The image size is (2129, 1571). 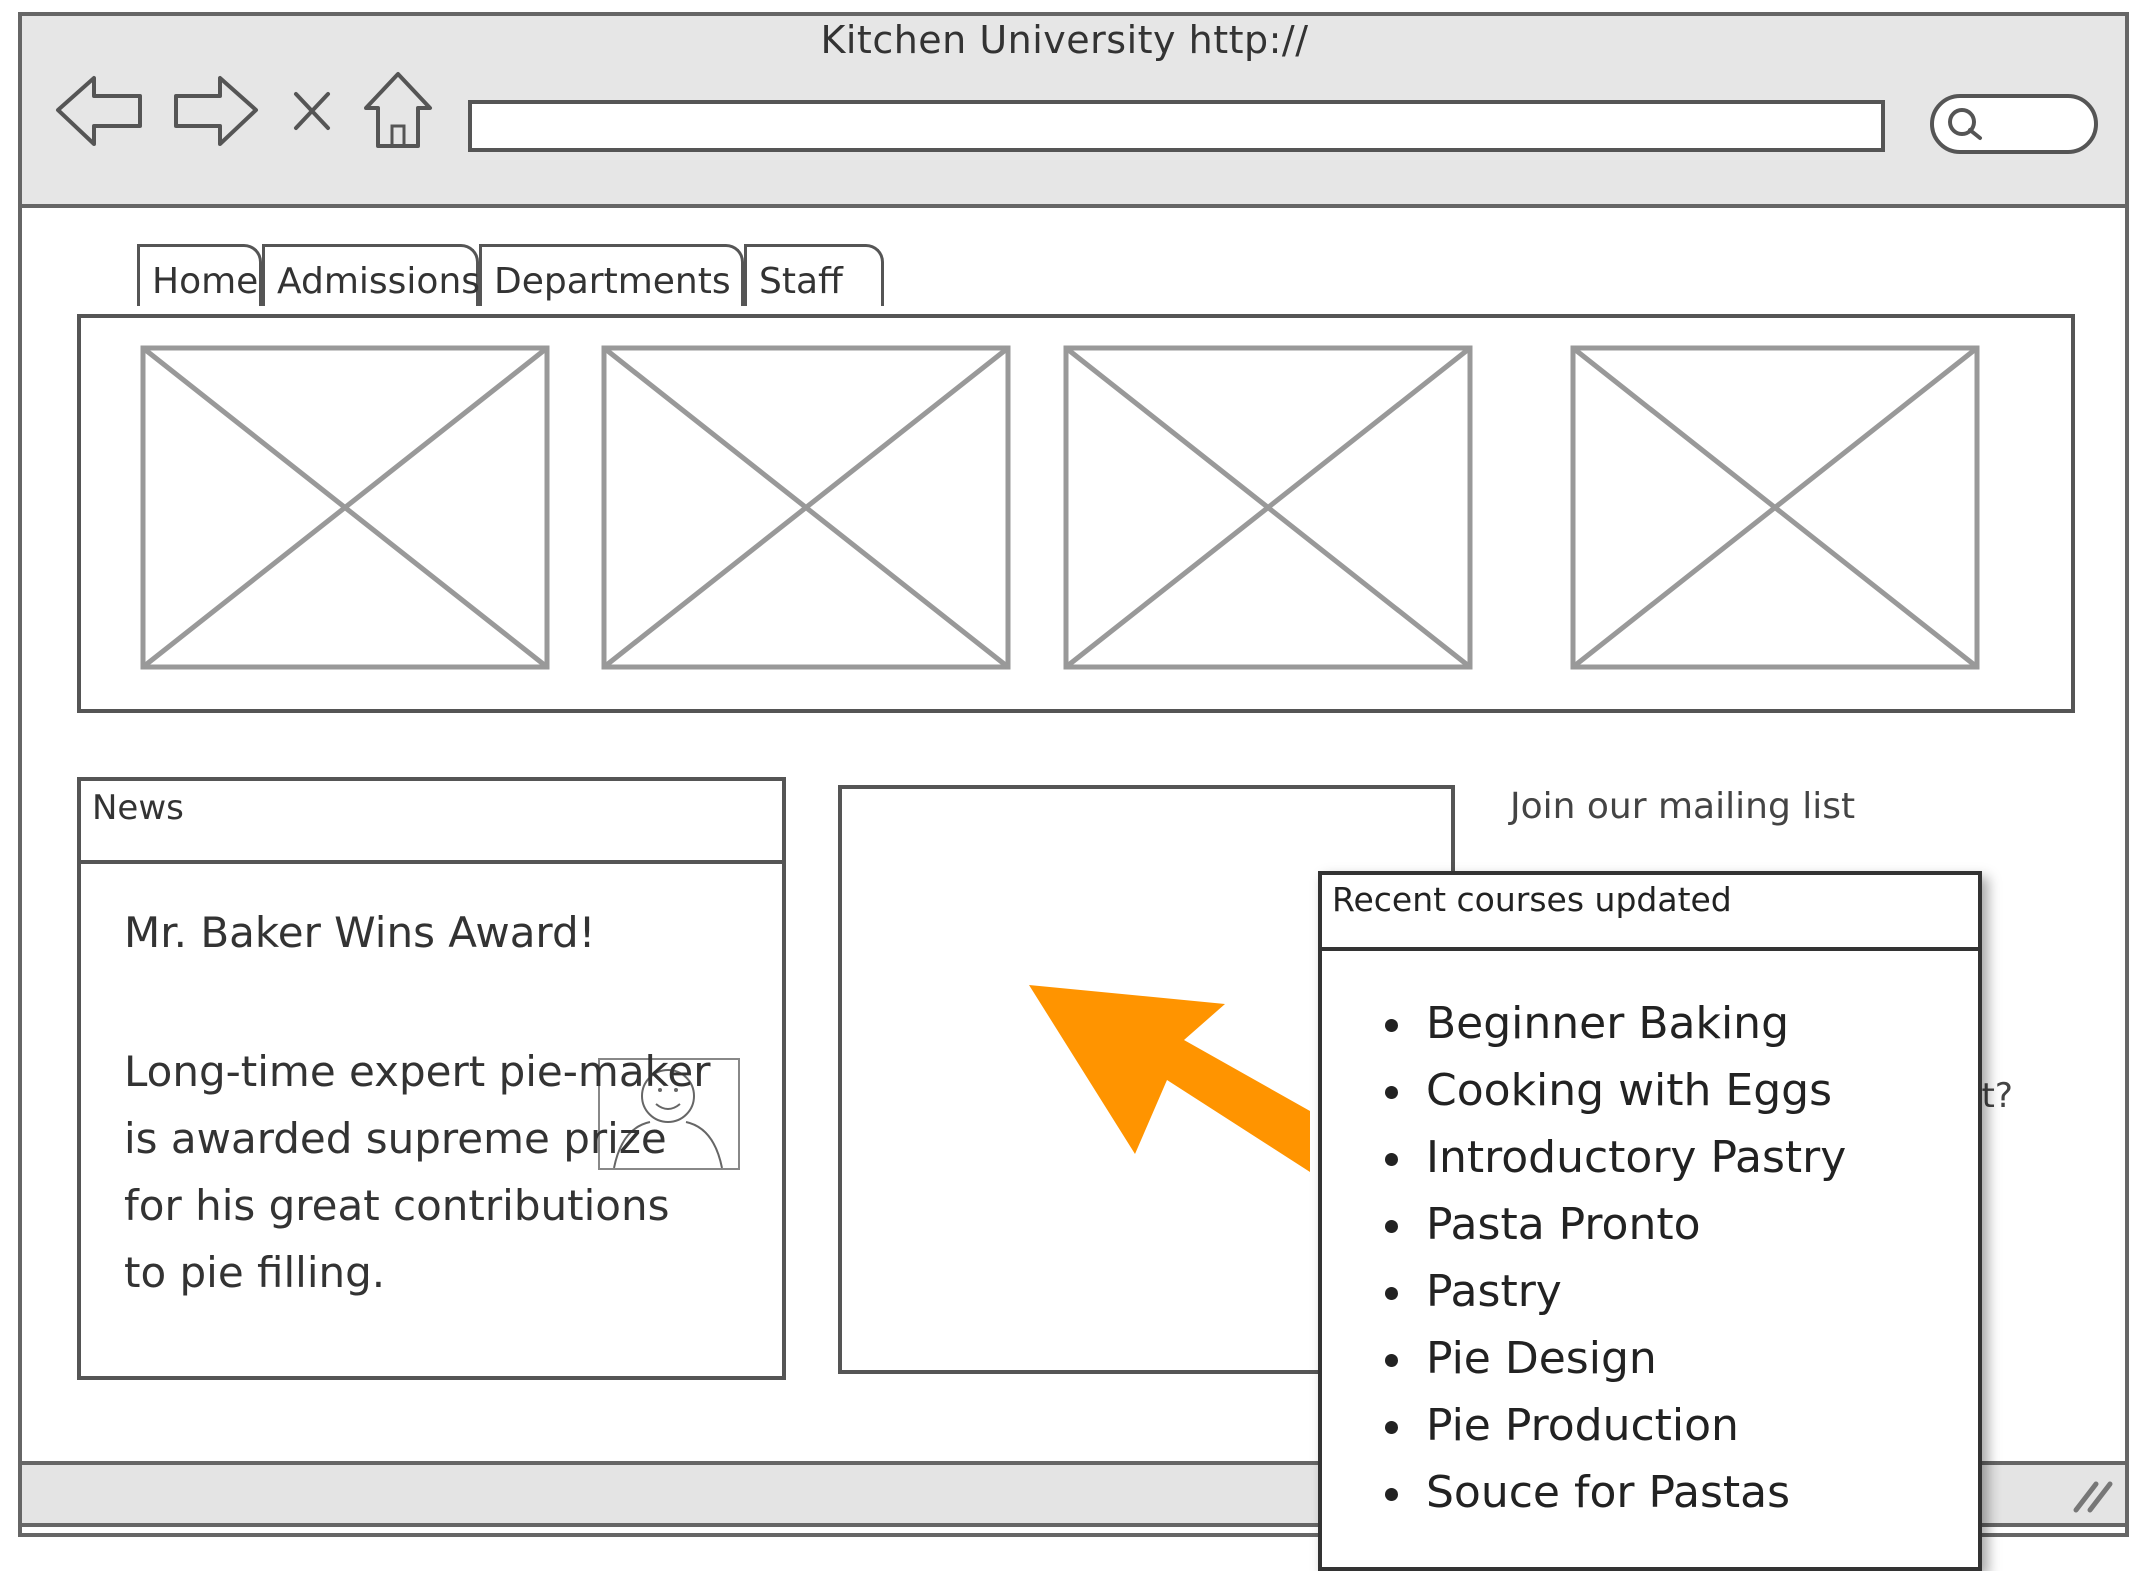 I want to click on home-button, so click(x=398, y=110).